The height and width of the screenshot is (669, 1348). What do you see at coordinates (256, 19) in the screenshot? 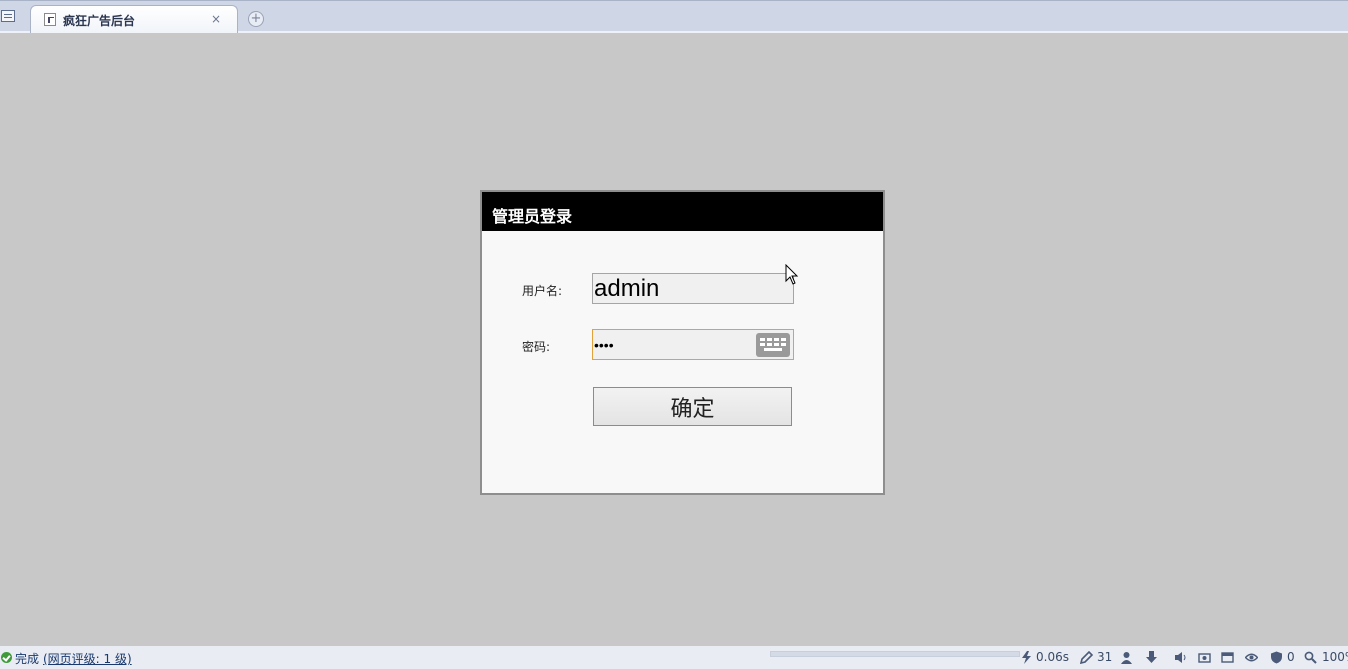
I see `new-tab-icon: +` at bounding box center [256, 19].